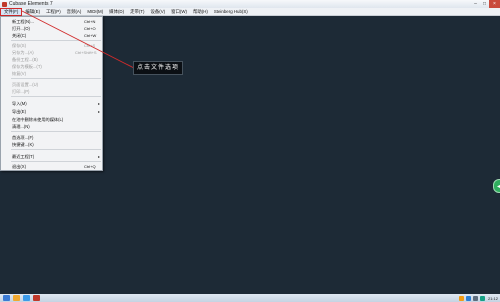  I want to click on cubase-taskbar-icon, so click(36, 298).